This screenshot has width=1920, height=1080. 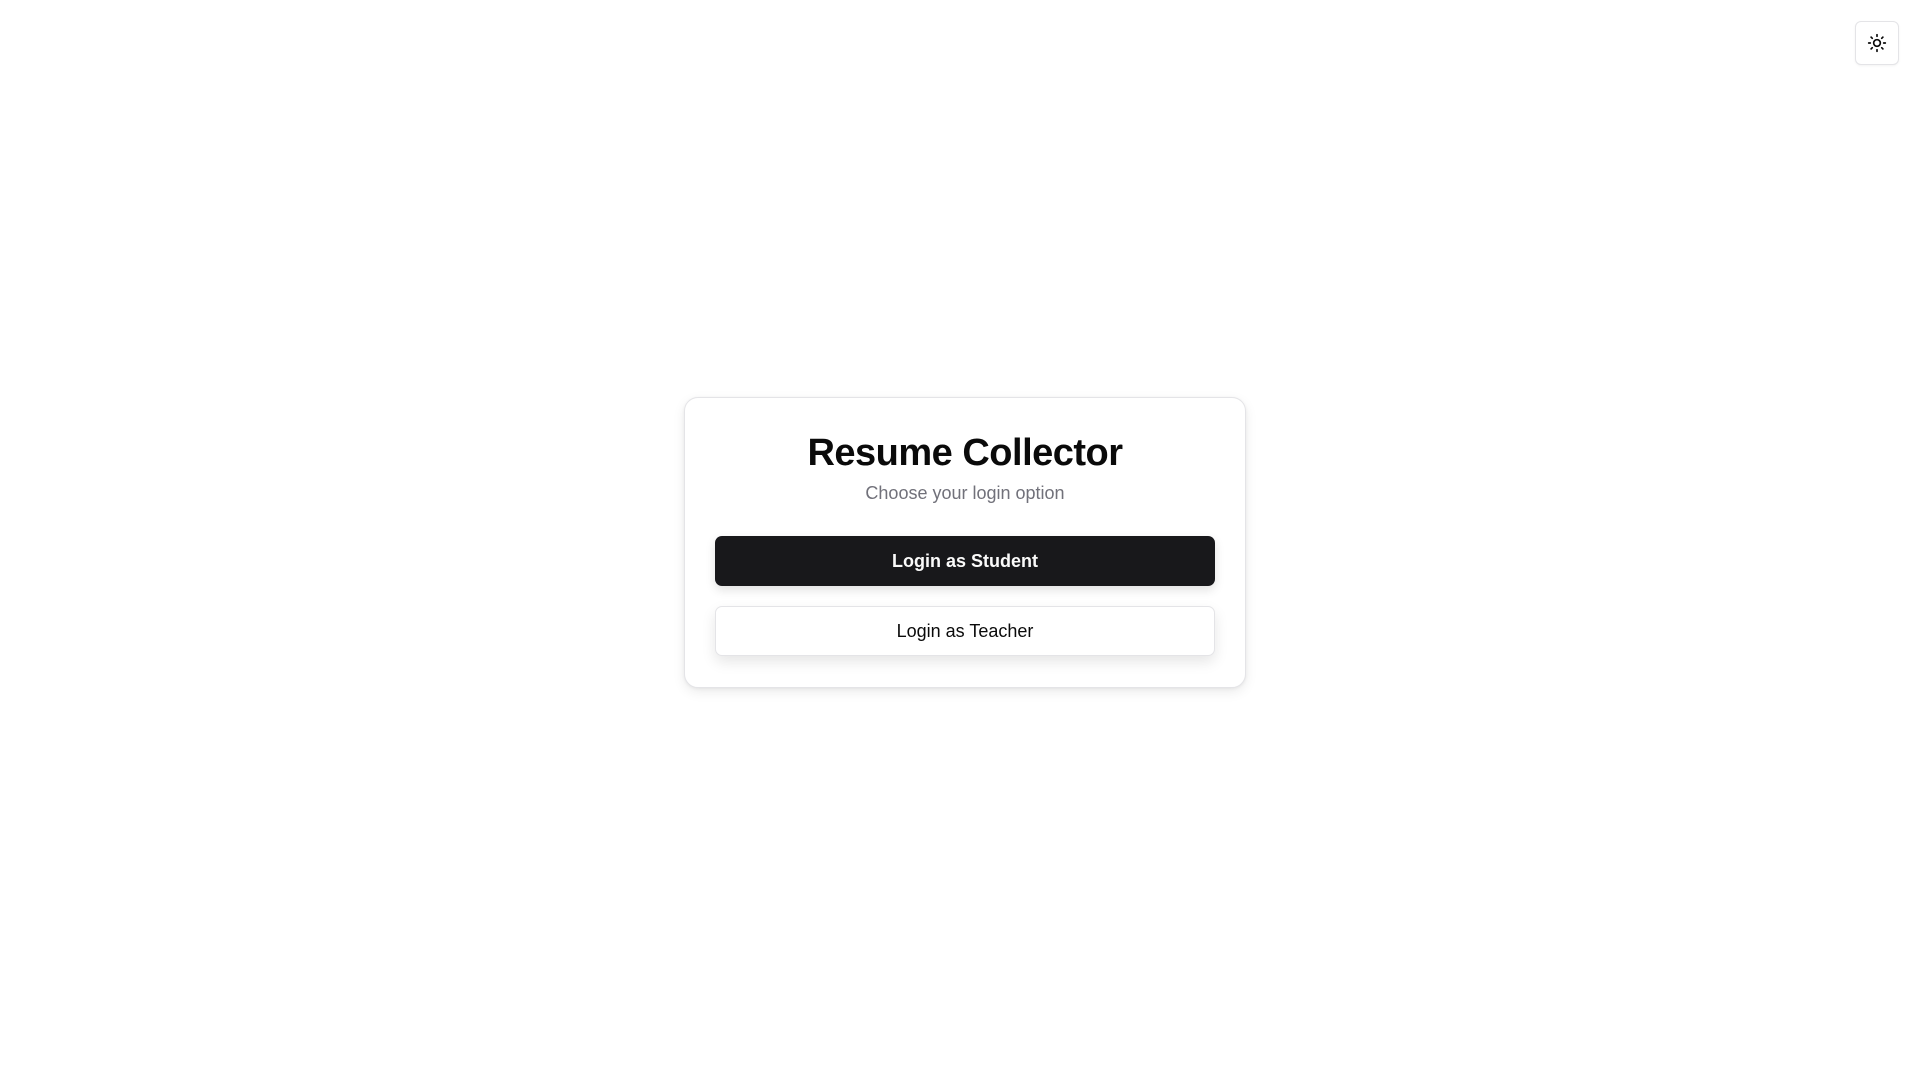 What do you see at coordinates (965, 561) in the screenshot?
I see `login-student-button: Login as Student` at bounding box center [965, 561].